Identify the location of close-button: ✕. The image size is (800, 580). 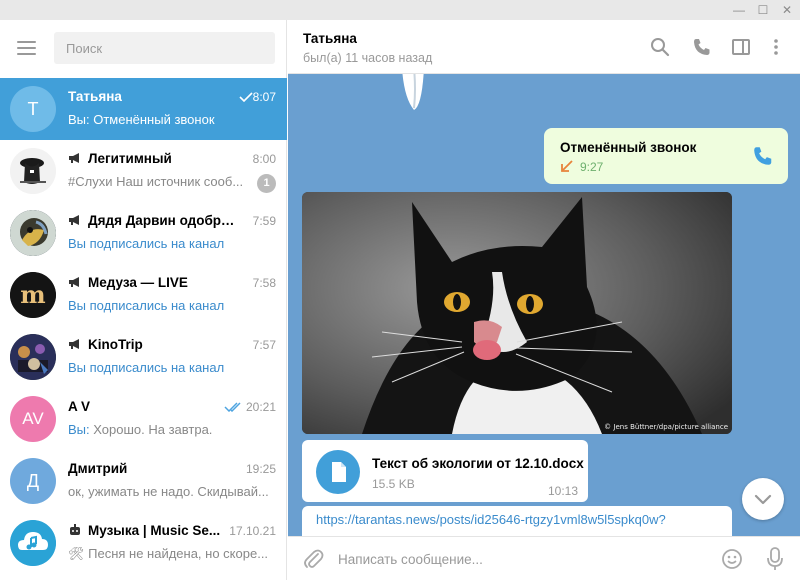
(787, 10).